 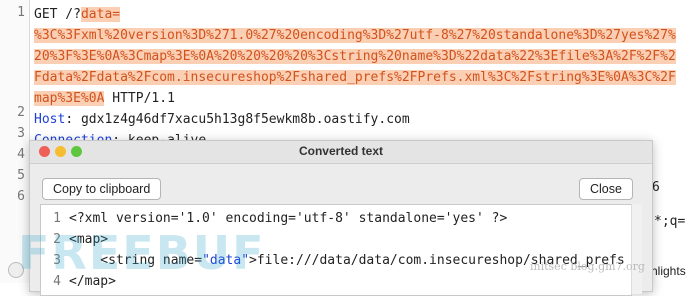 What do you see at coordinates (606, 189) in the screenshot?
I see `close-button: Close` at bounding box center [606, 189].